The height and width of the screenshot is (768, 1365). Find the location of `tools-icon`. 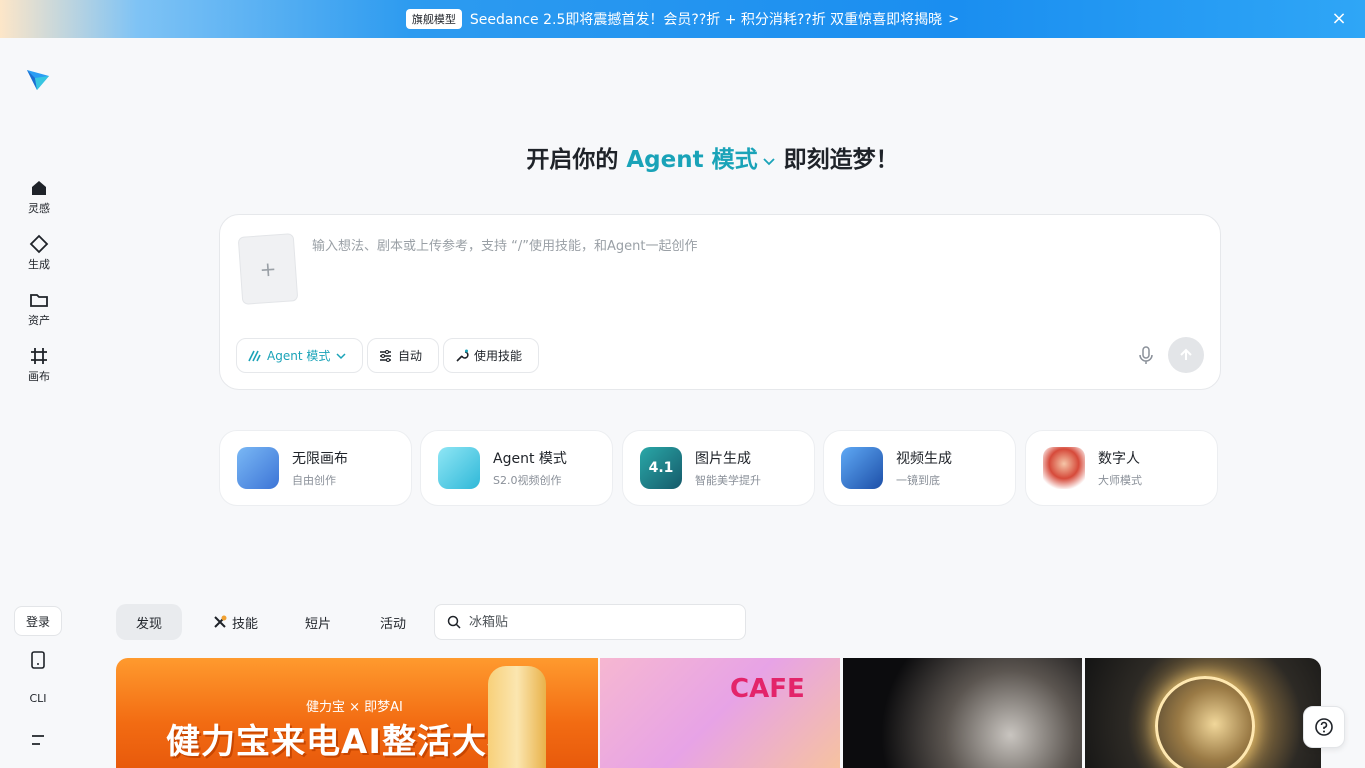

tools-icon is located at coordinates (220, 621).